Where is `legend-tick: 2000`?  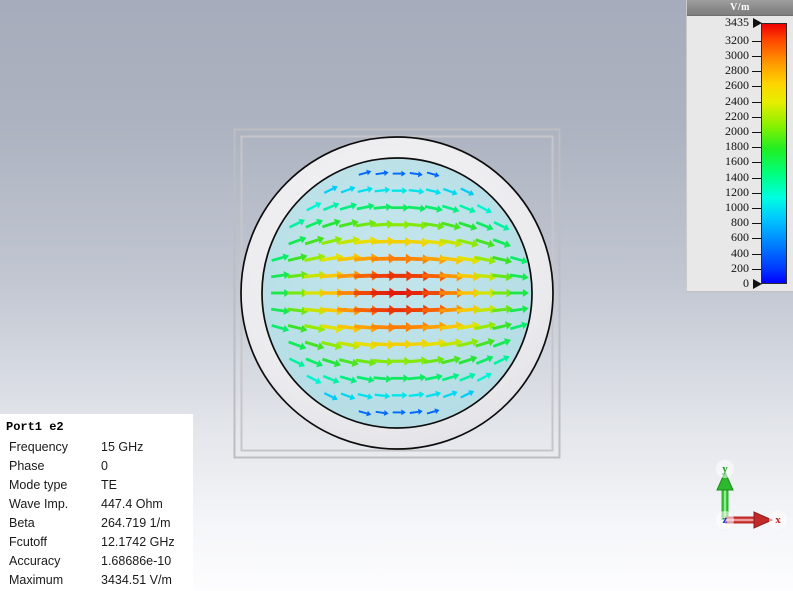
legend-tick: 2000 is located at coordinates (724, 131).